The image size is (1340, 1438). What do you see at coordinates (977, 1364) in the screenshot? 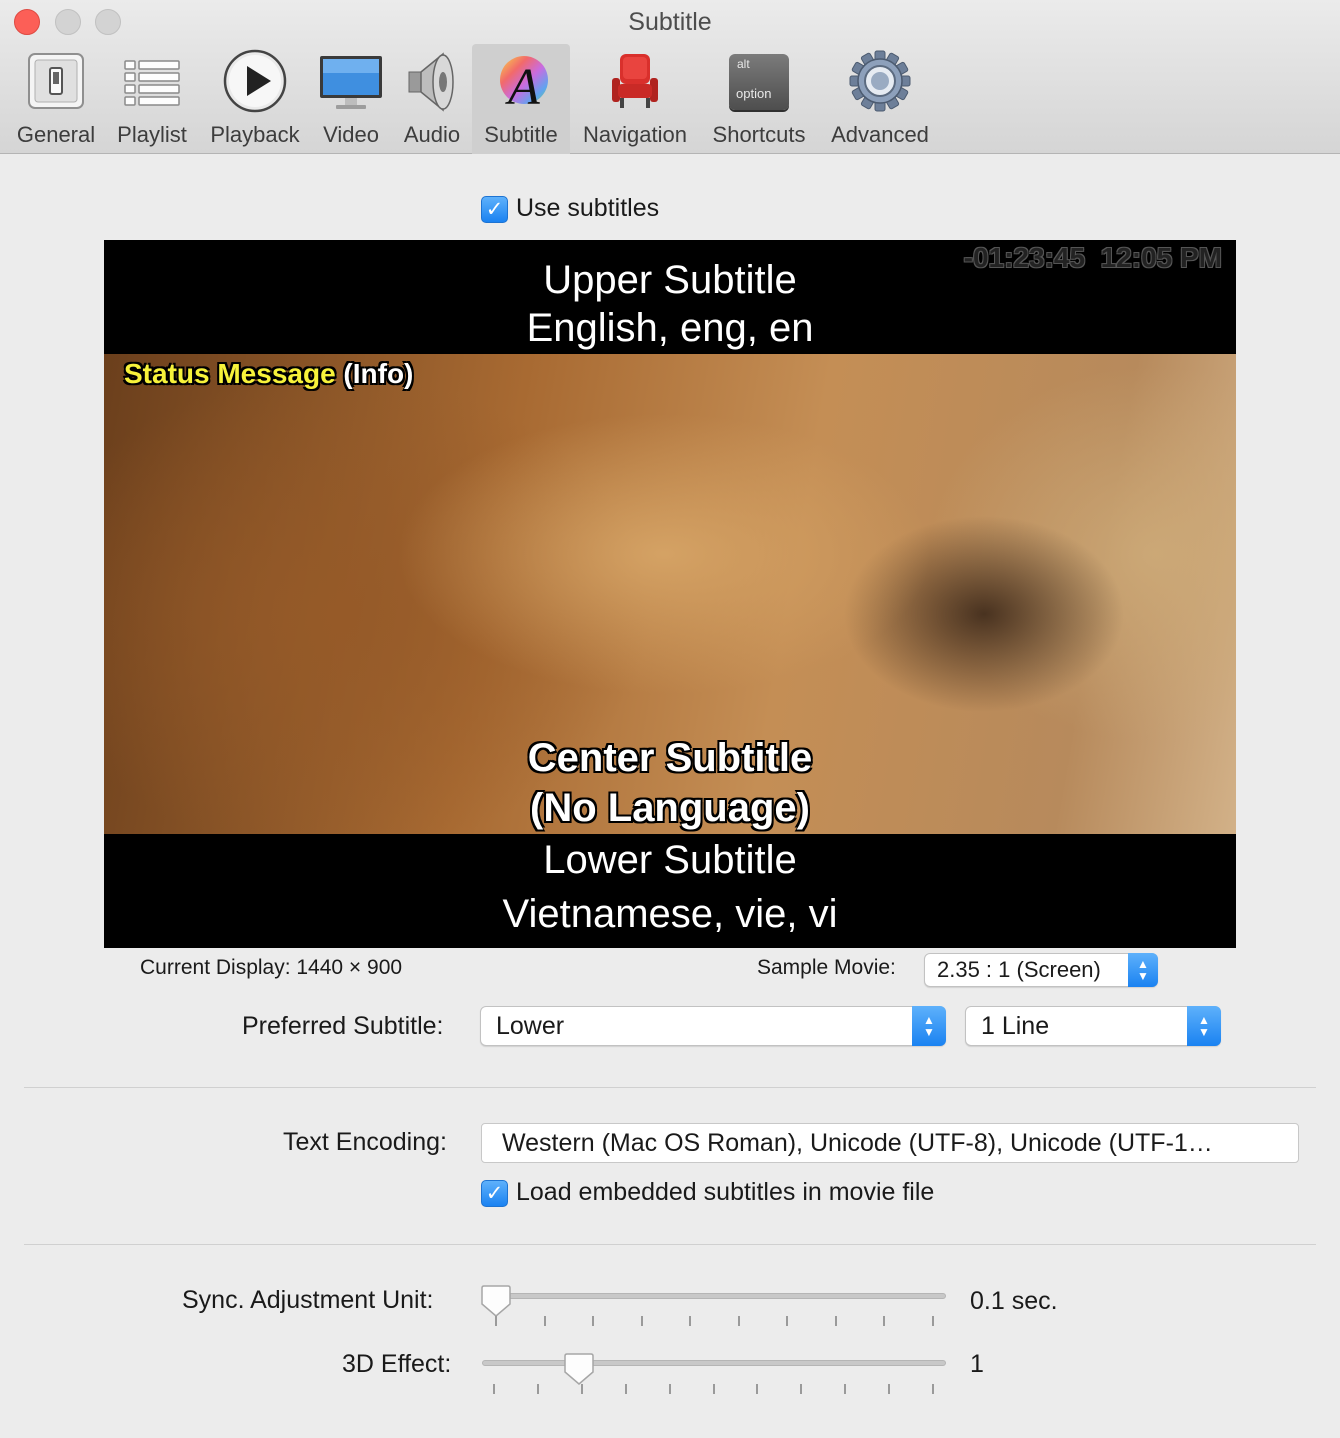
I see `effect-3d-value: 1` at bounding box center [977, 1364].